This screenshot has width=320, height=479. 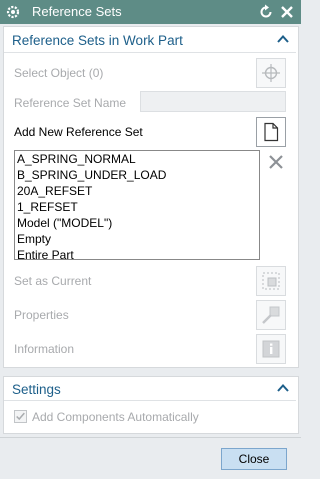 I want to click on new-document-icon, so click(x=271, y=132).